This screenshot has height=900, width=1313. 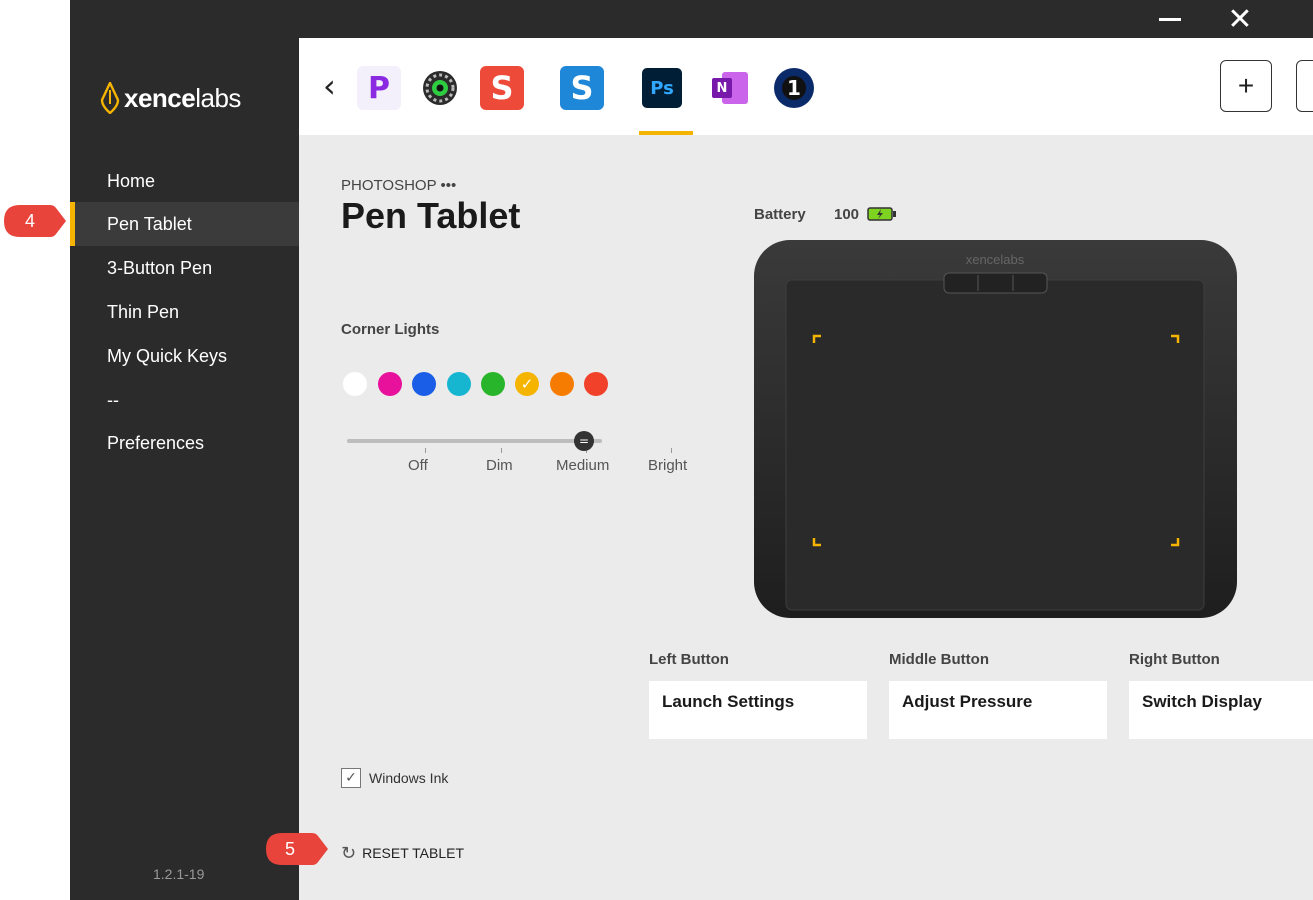 What do you see at coordinates (409, 778) in the screenshot?
I see `windows-ink-label: Windows Ink` at bounding box center [409, 778].